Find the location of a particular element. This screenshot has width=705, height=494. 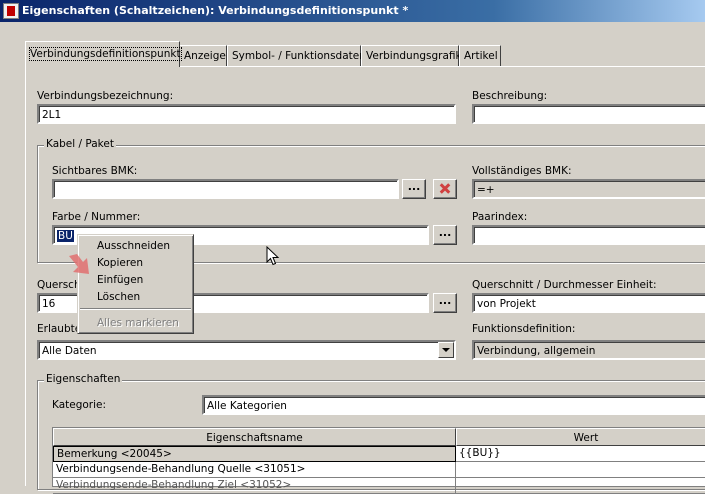

tab-artikel: Artikel is located at coordinates (480, 55).